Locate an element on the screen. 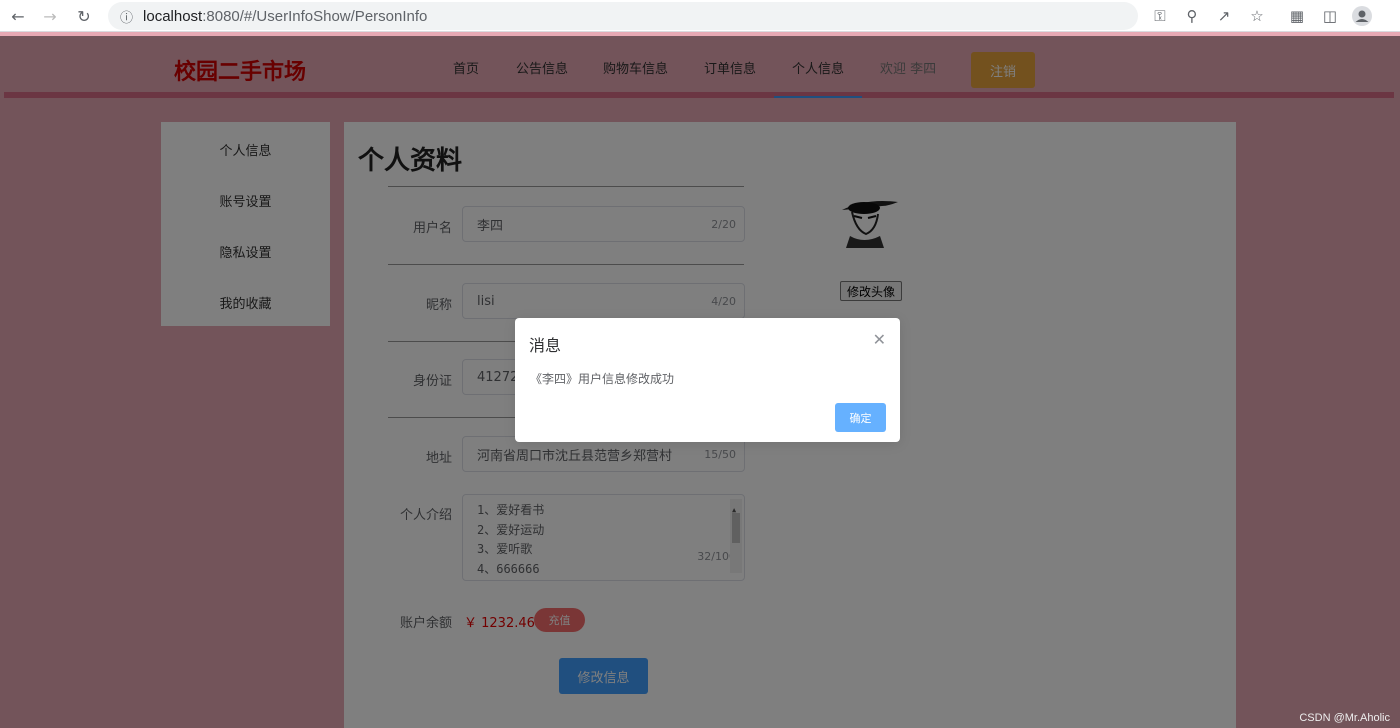 Image resolution: width=1400 pixels, height=728 pixels. url-host: localhost is located at coordinates (173, 16).